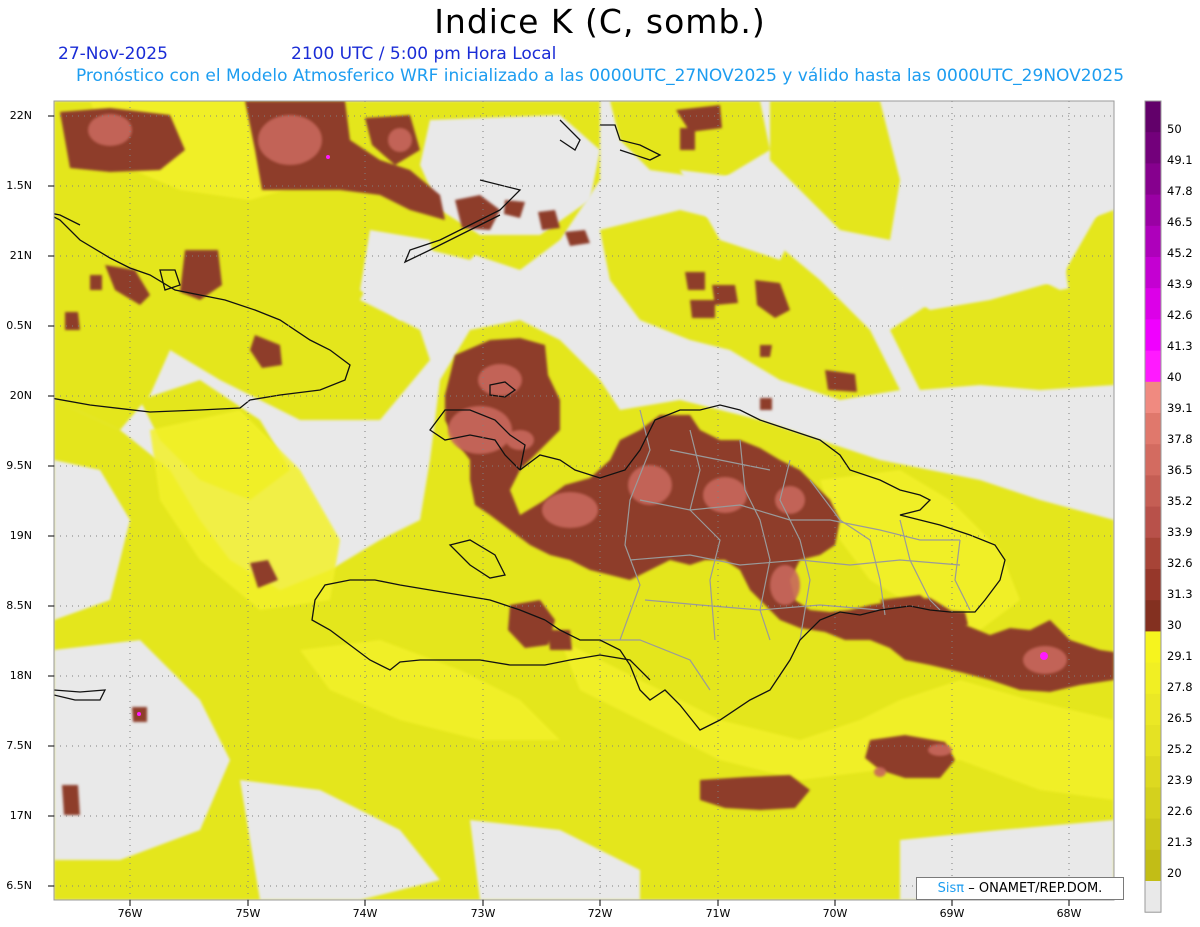 This screenshot has width=1200, height=927. Describe the element at coordinates (1180, 439) in the screenshot. I see `colorbar-label: 37.8` at that location.